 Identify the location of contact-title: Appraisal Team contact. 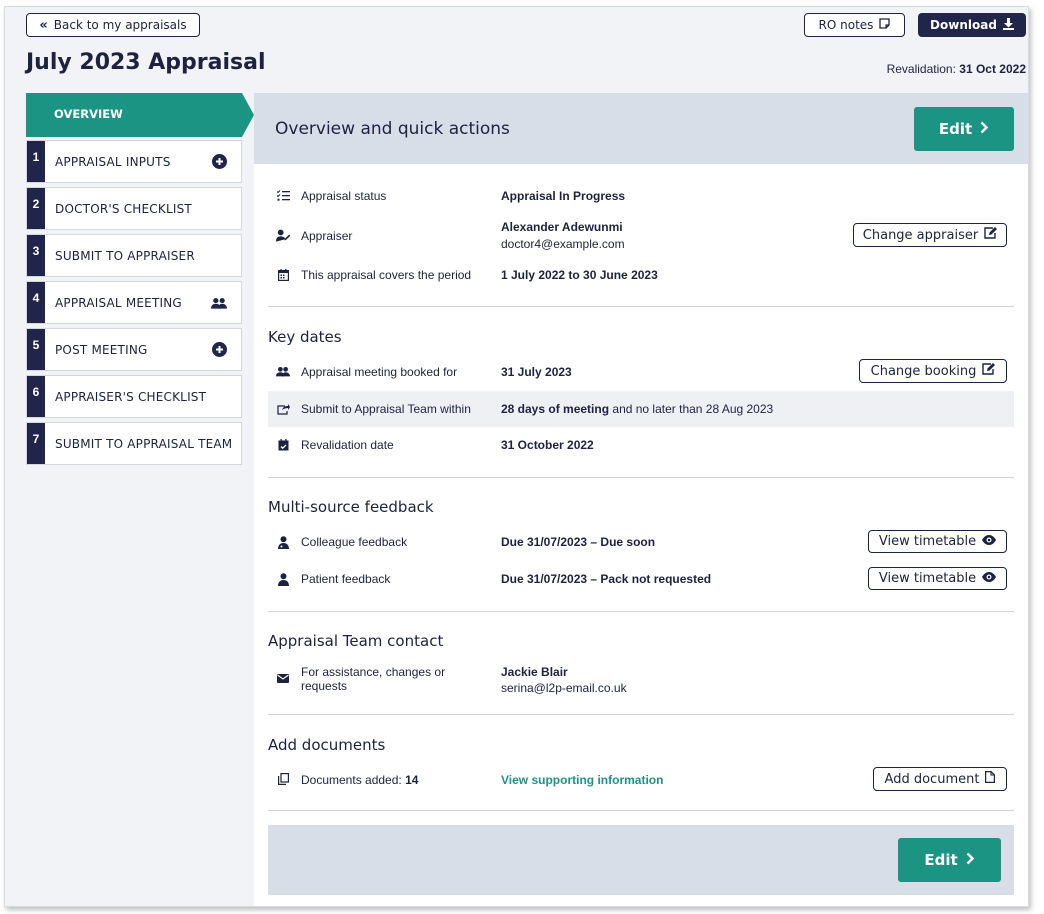
(356, 641).